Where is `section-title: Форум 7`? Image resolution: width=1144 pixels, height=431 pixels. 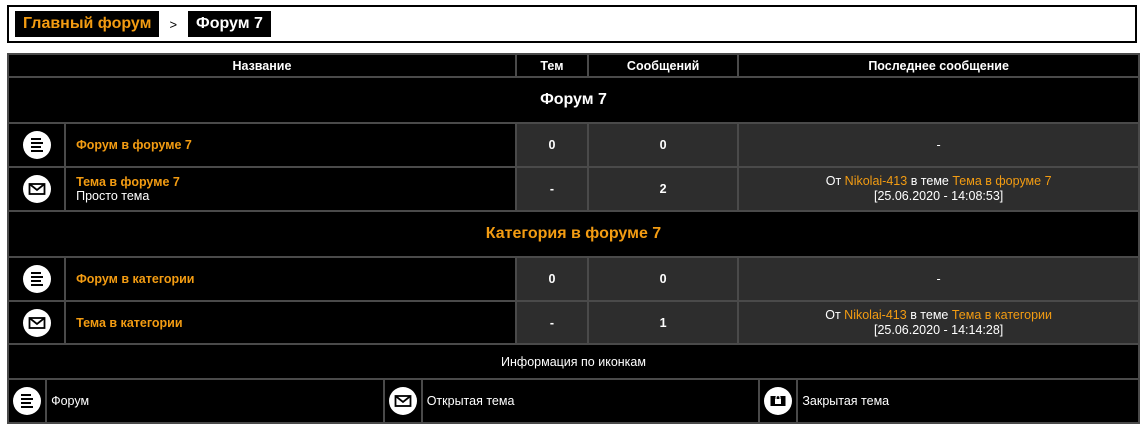 section-title: Форум 7 is located at coordinates (573, 99).